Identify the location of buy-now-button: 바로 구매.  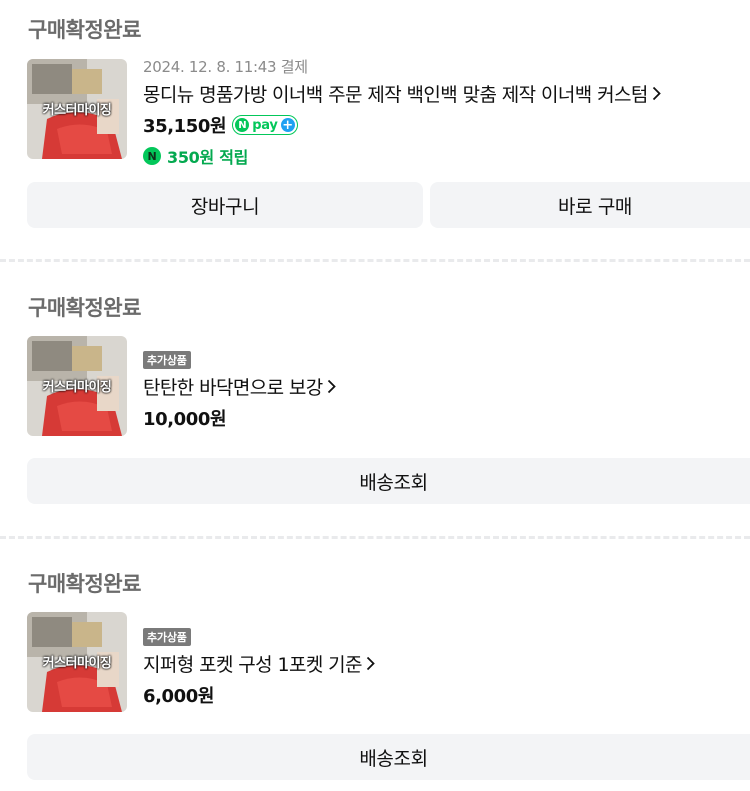
(590, 205).